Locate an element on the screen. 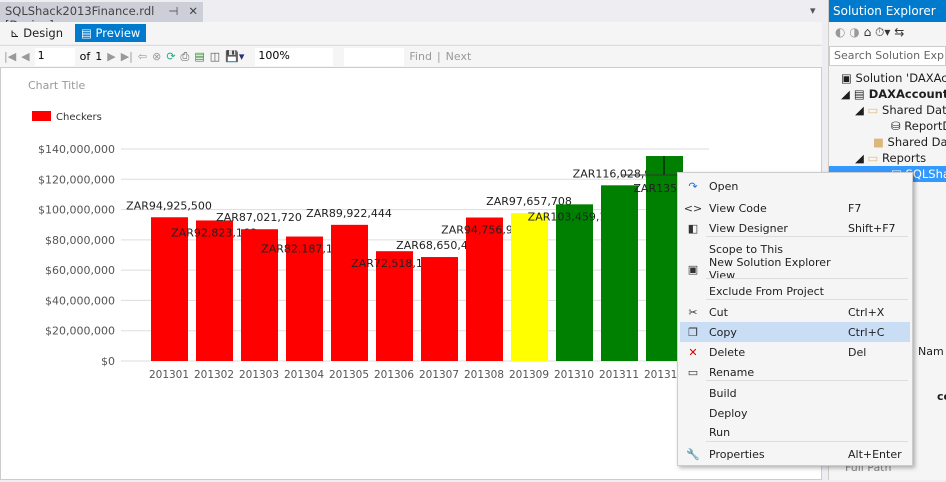 Image resolution: width=946 pixels, height=482 pixels. tree-item: ◢ ▭ Shared Data Sources is located at coordinates (887, 110).